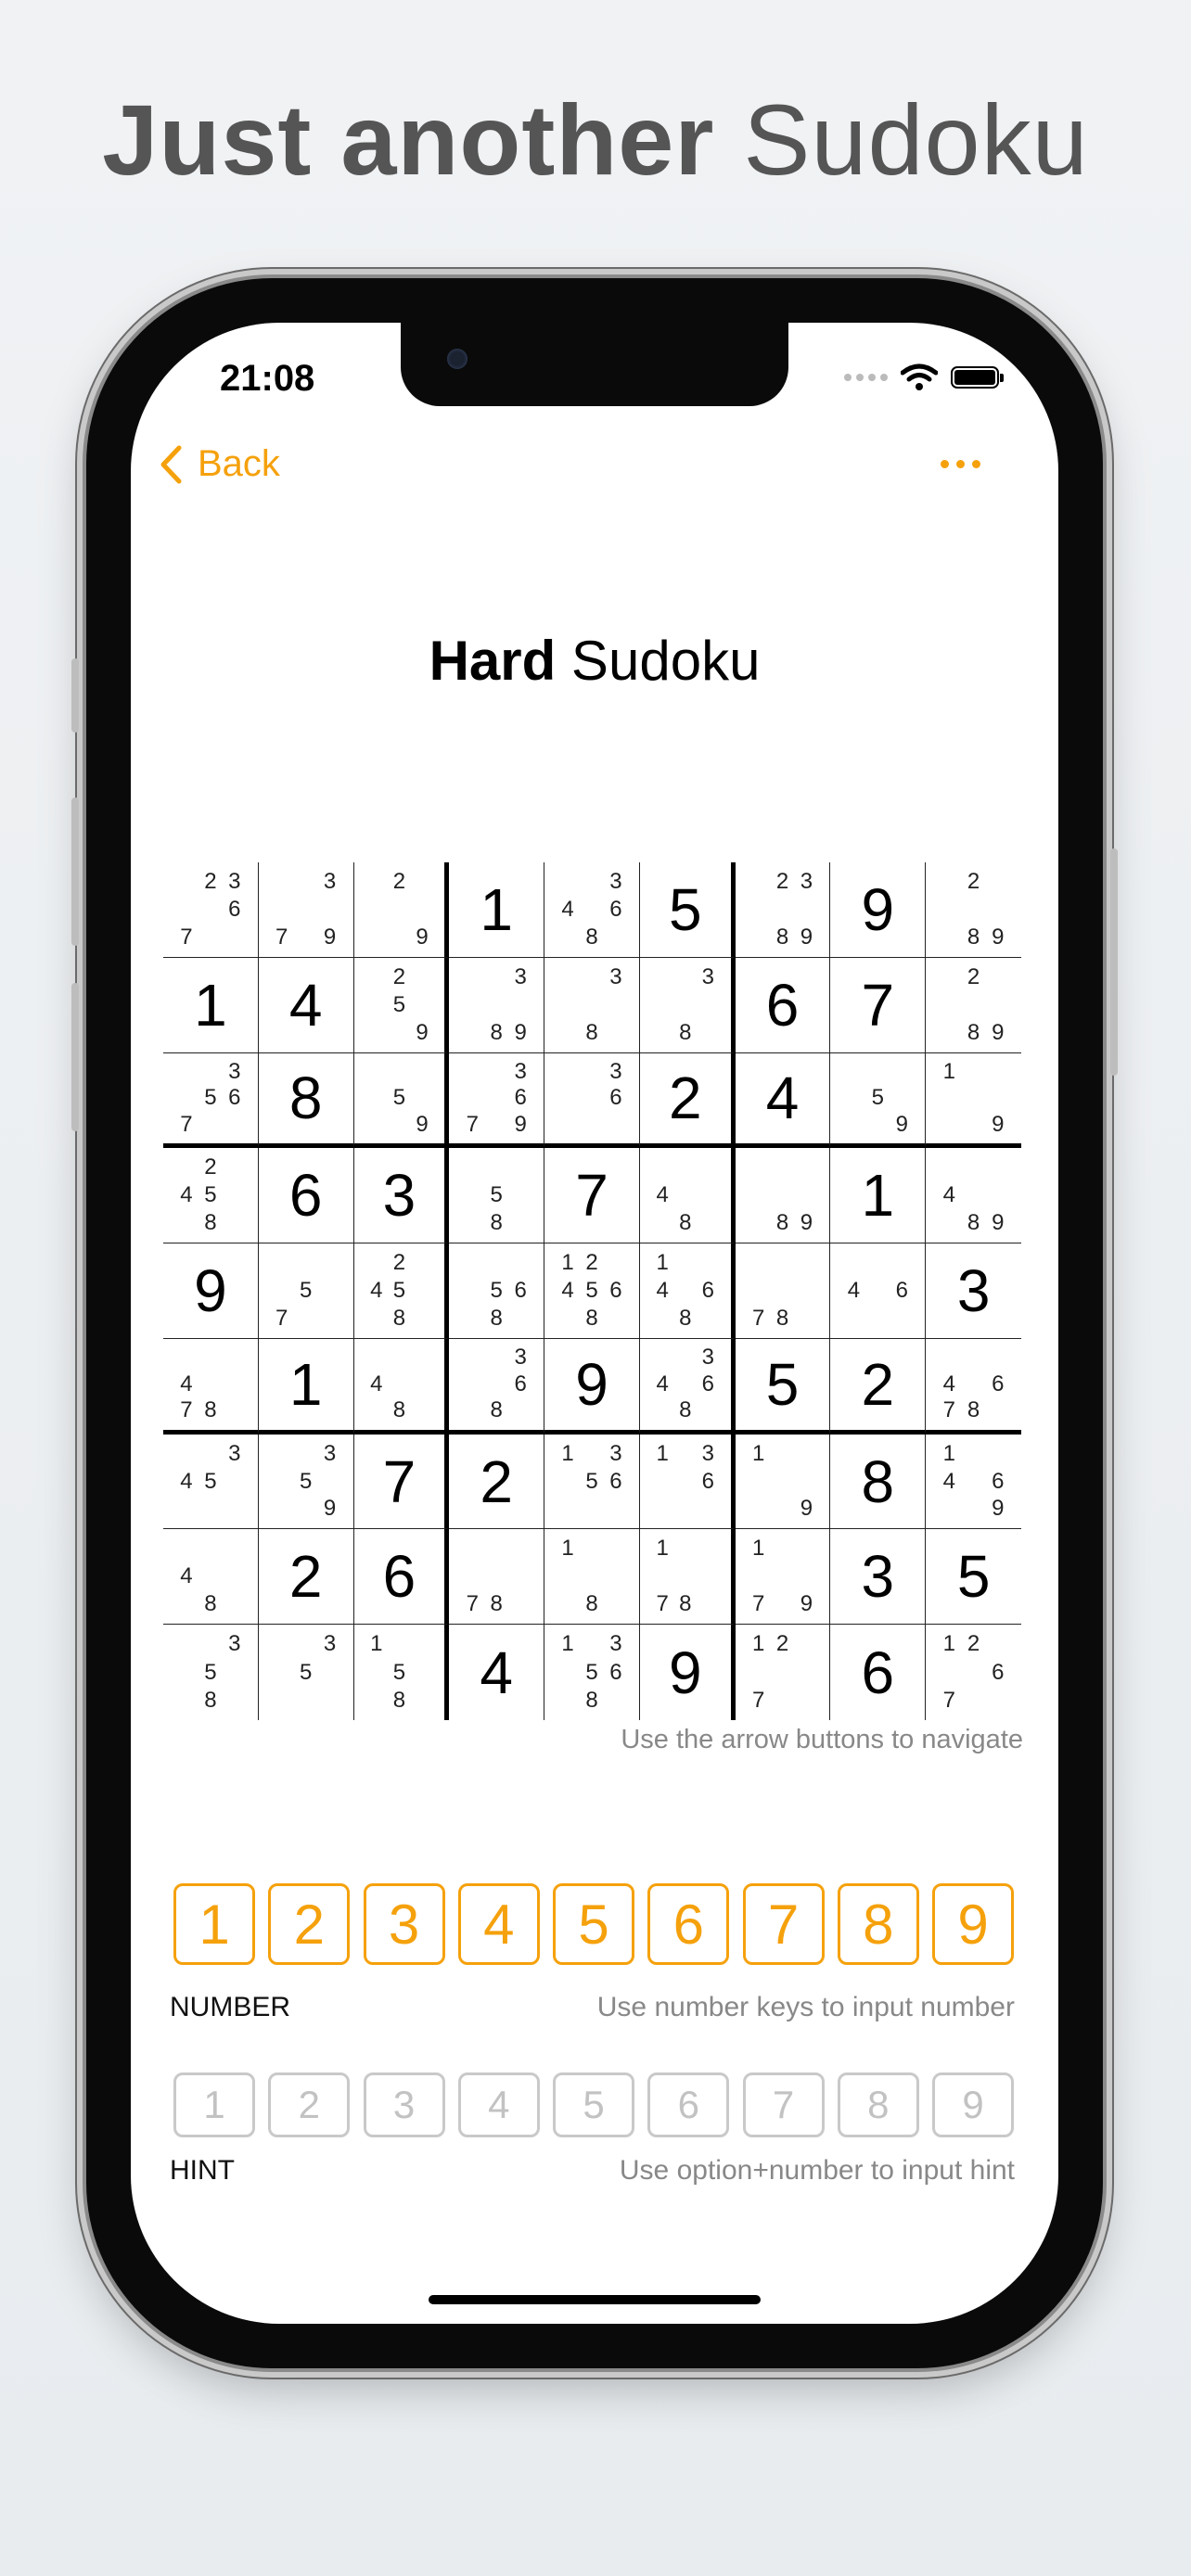 The width and height of the screenshot is (1191, 2576). What do you see at coordinates (306, 1291) in the screenshot?
I see `sudoku-cell: 57` at bounding box center [306, 1291].